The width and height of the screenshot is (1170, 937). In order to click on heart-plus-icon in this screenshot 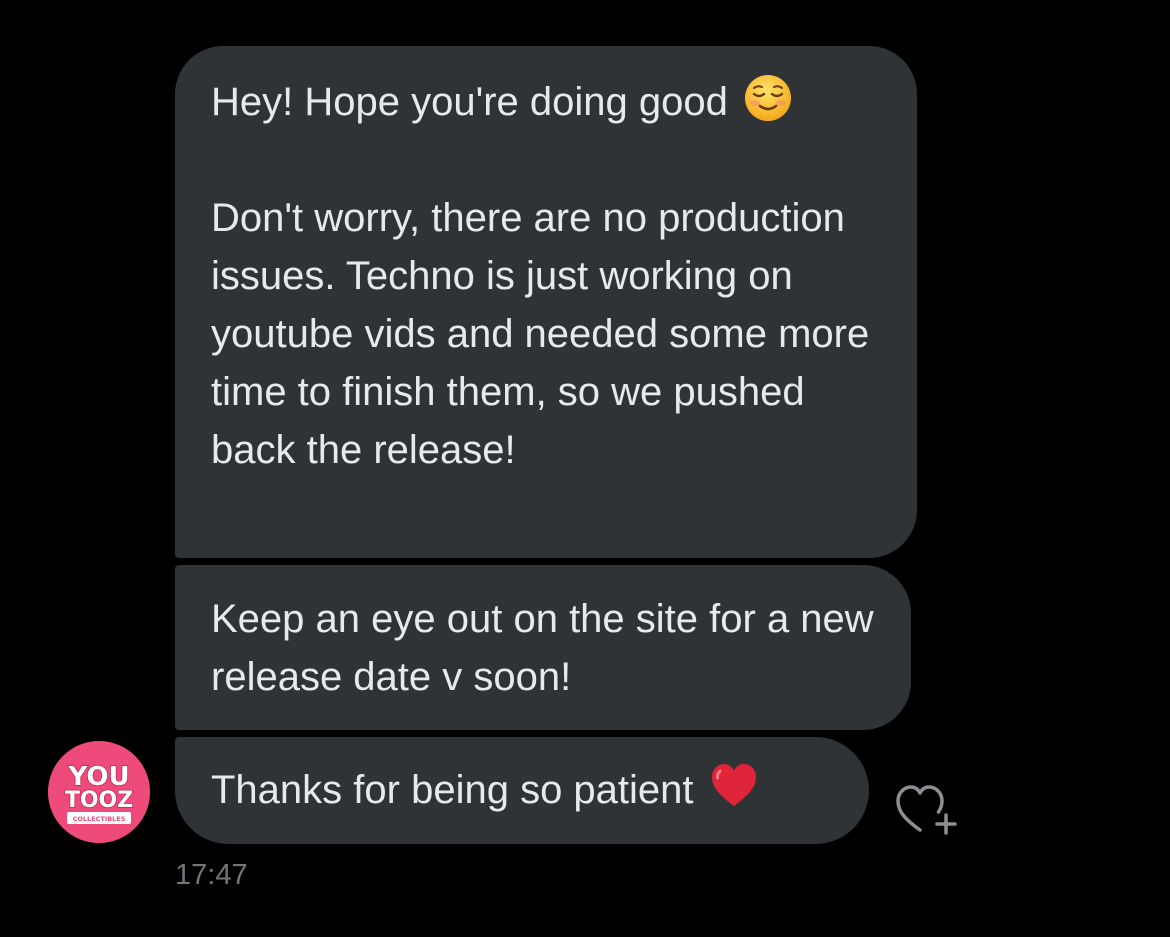, I will do `click(926, 810)`.